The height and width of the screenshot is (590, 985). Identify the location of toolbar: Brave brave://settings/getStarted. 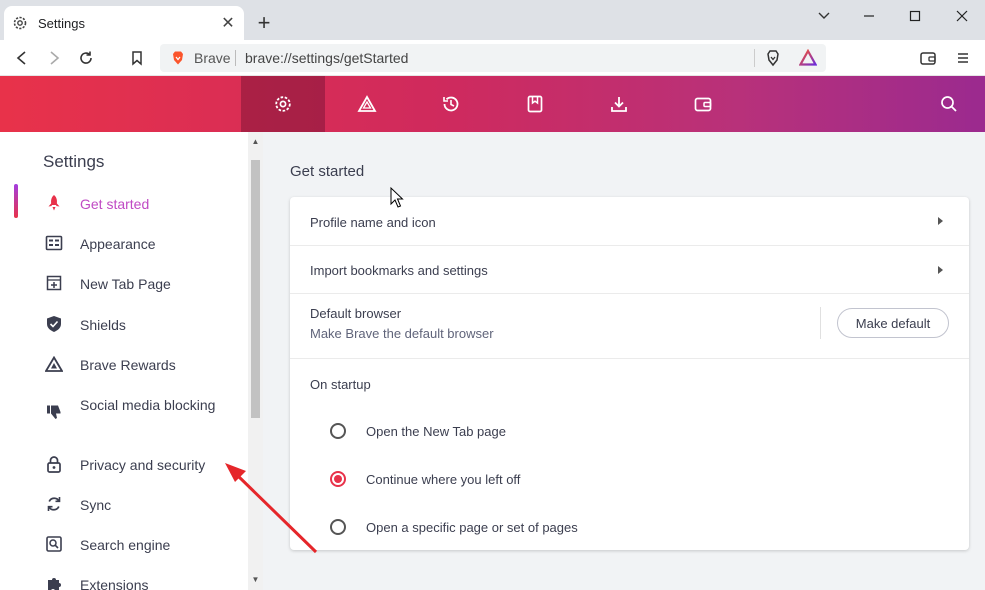
(492, 58).